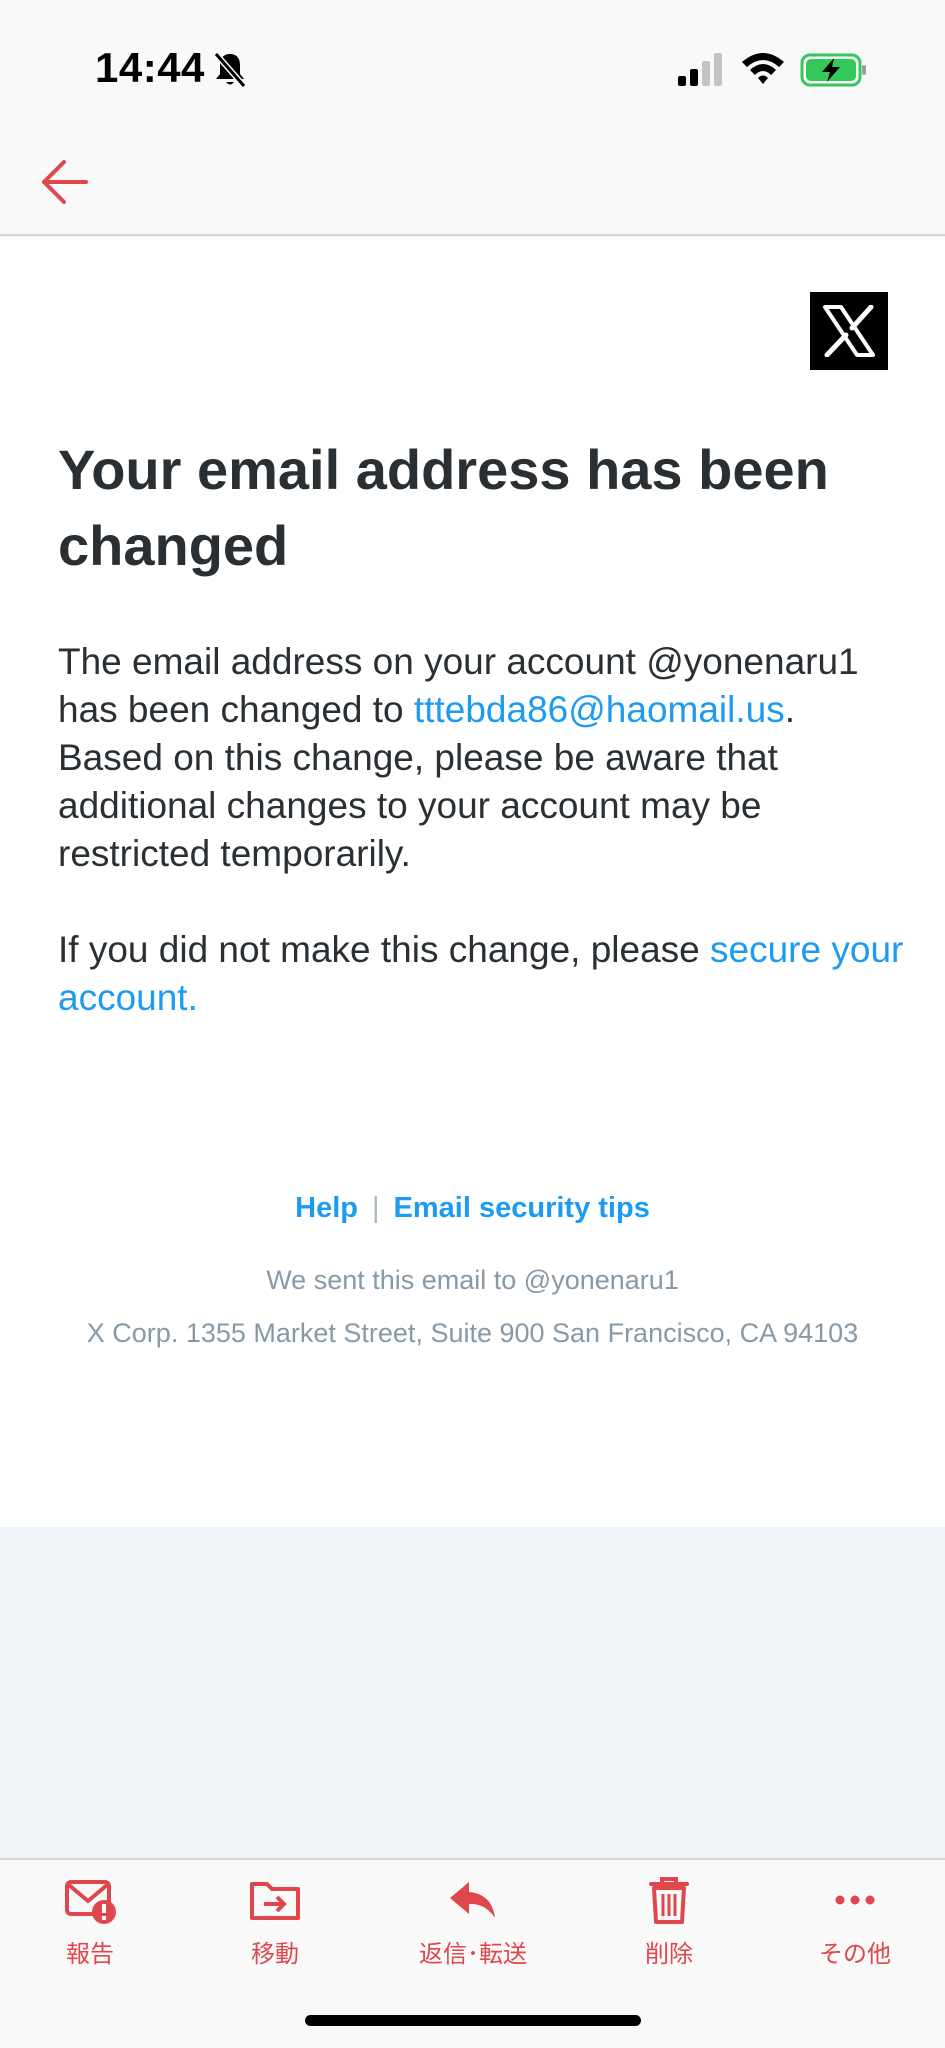  I want to click on email-security-tips-link: Email security tips, so click(522, 1208).